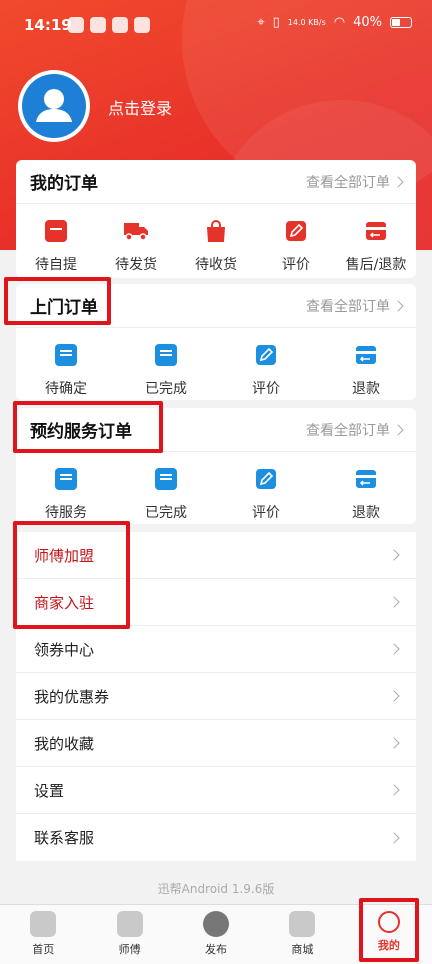 This screenshot has height=964, width=432. Describe the element at coordinates (166, 368) in the screenshot. I see `home-order-done: 已完成` at that location.